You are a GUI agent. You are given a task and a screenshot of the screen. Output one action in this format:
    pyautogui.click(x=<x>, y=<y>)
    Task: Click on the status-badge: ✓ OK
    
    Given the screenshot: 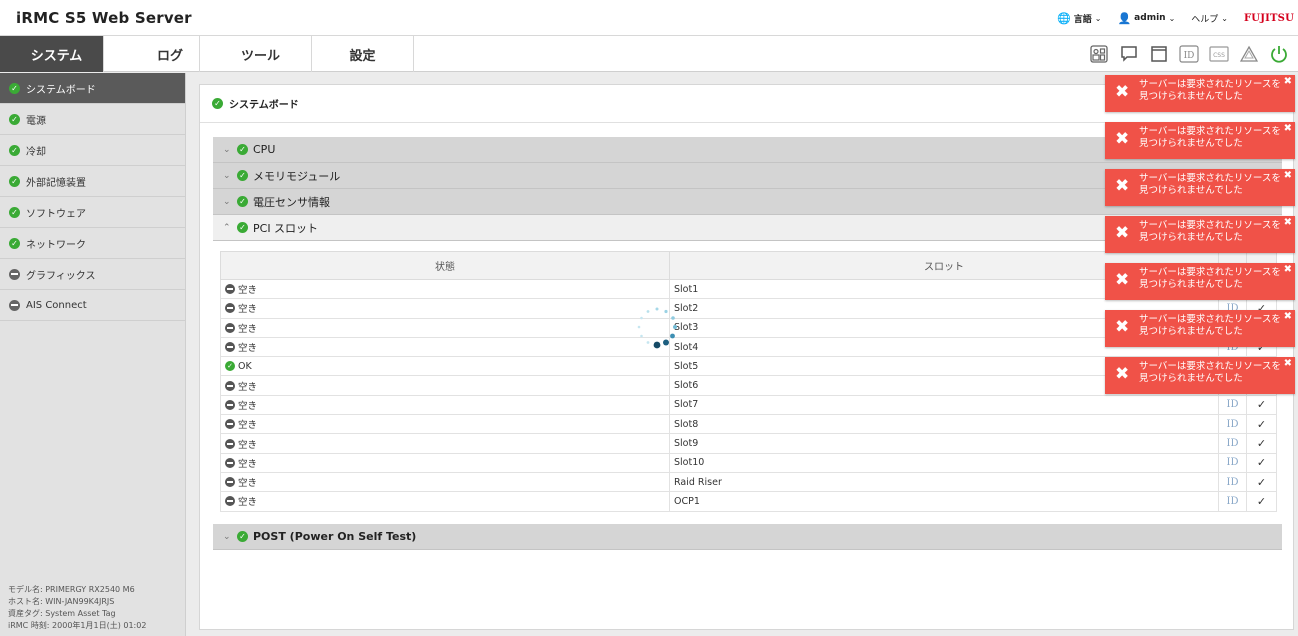 What is the action you would take?
    pyautogui.click(x=447, y=366)
    